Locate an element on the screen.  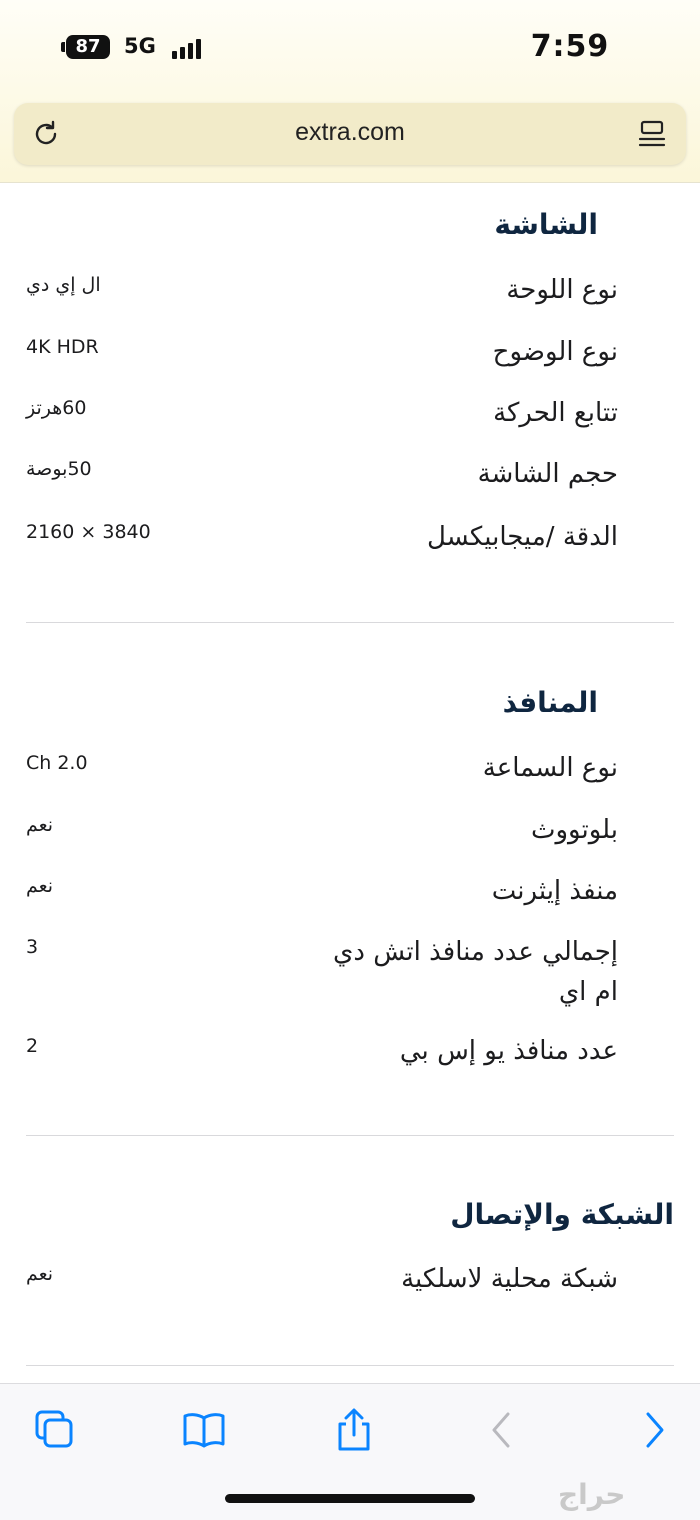
section-divider is located at coordinates (350, 1365).